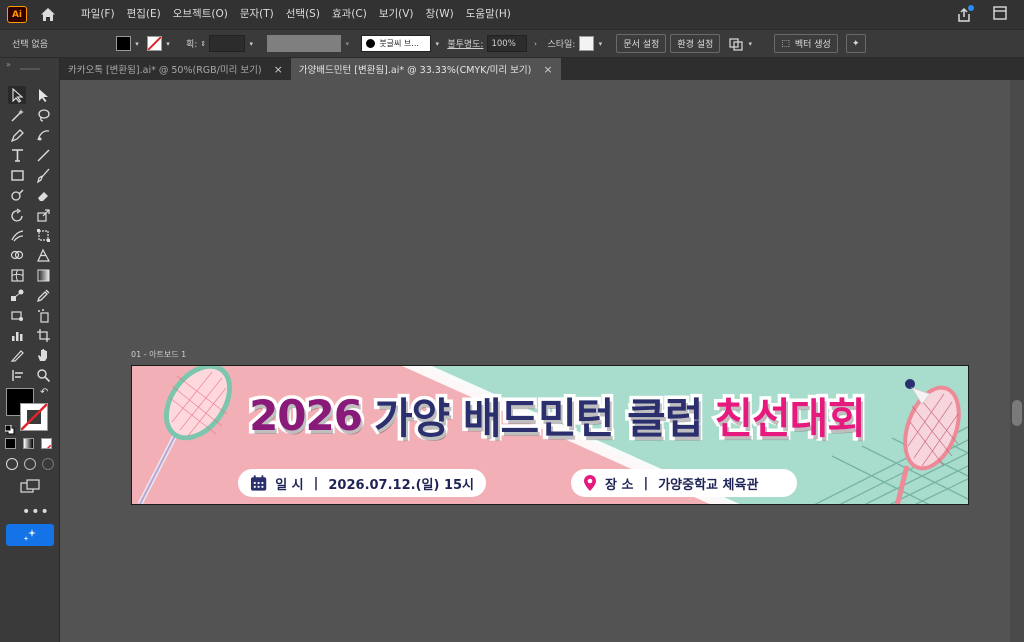 This screenshot has width=1024, height=642. What do you see at coordinates (855, 43) in the screenshot?
I see `pin-tool-icon: ✦` at bounding box center [855, 43].